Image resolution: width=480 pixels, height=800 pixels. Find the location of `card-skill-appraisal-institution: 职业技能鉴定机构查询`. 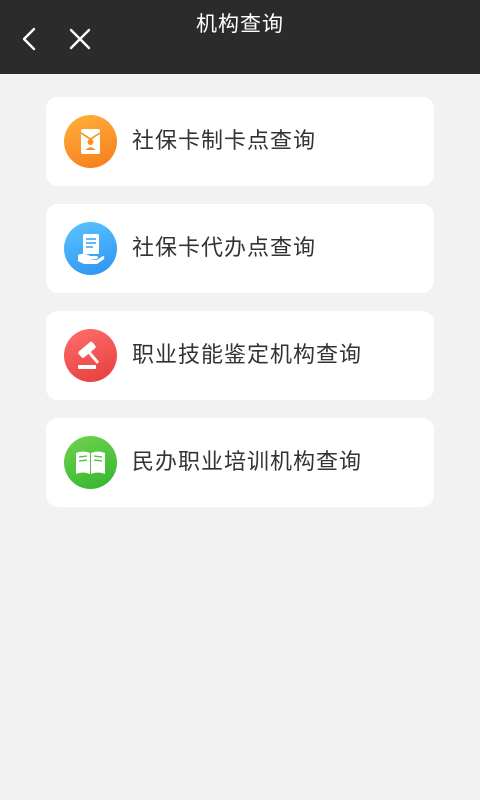

card-skill-appraisal-institution: 职业技能鉴定机构查询 is located at coordinates (240, 355).